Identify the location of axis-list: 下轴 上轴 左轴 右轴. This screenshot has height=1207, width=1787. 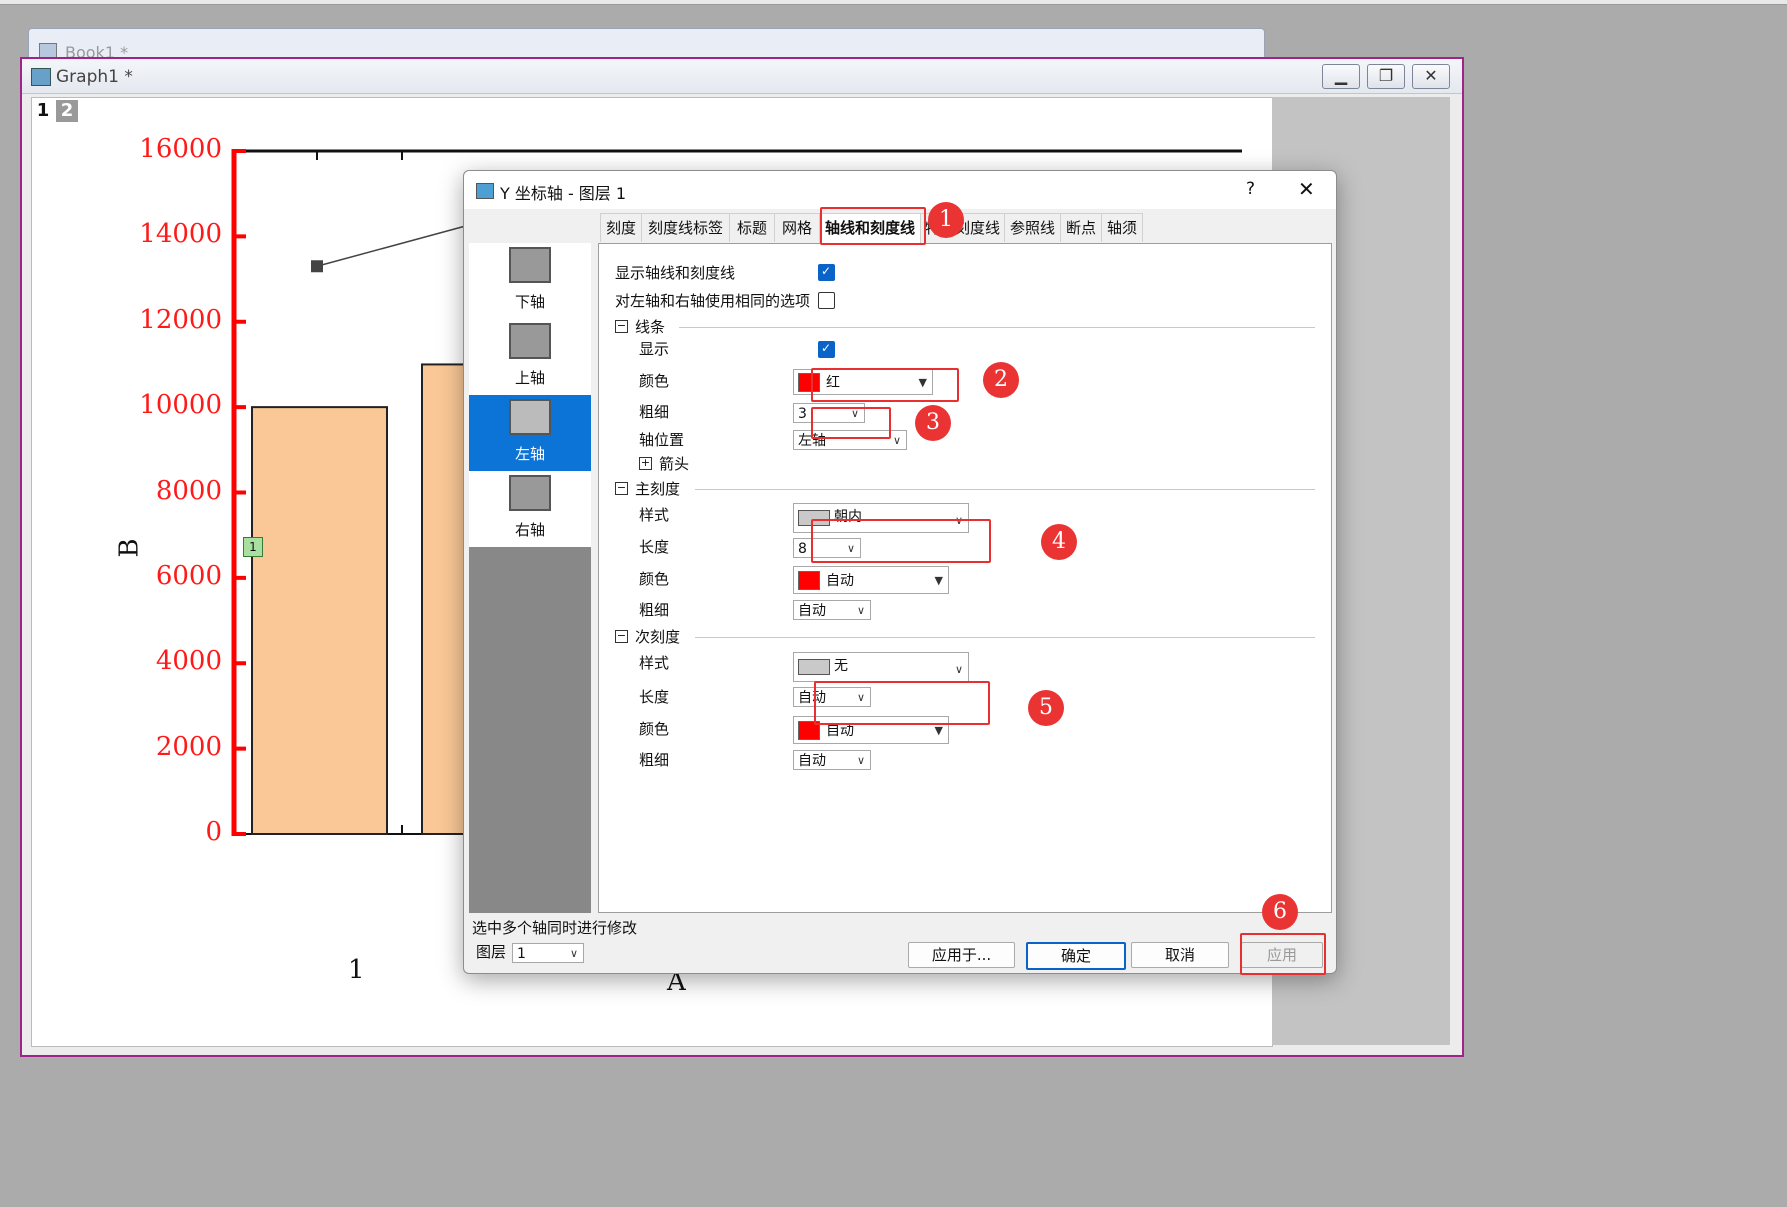
(530, 578).